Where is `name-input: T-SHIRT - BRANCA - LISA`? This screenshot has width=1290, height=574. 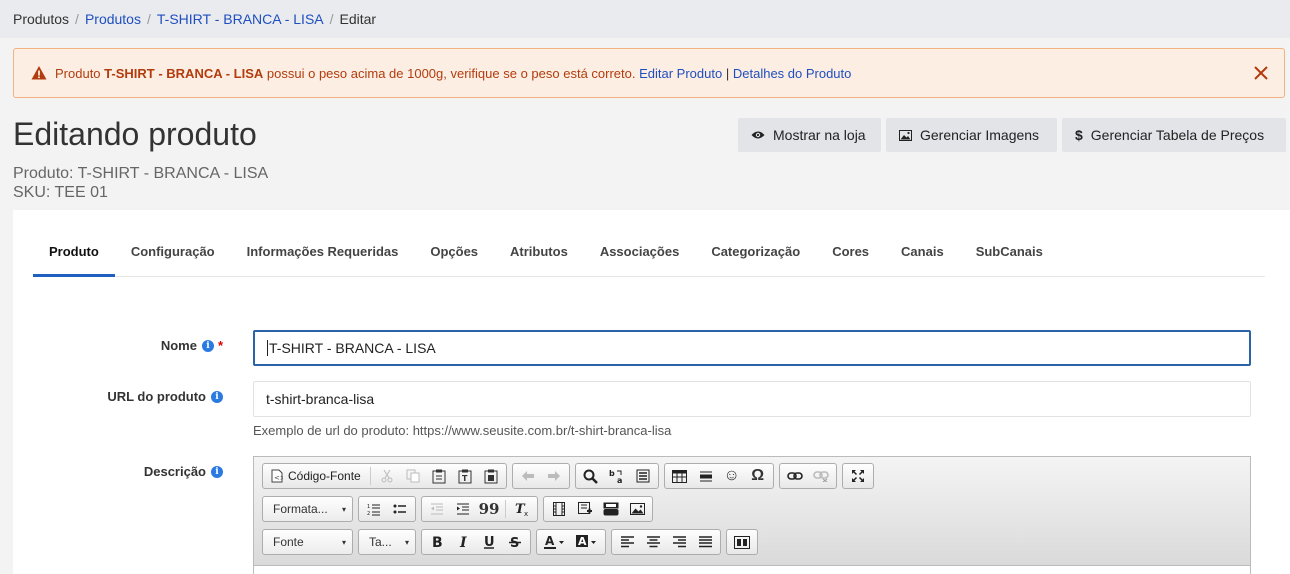 name-input: T-SHIRT - BRANCA - LISA is located at coordinates (752, 348).